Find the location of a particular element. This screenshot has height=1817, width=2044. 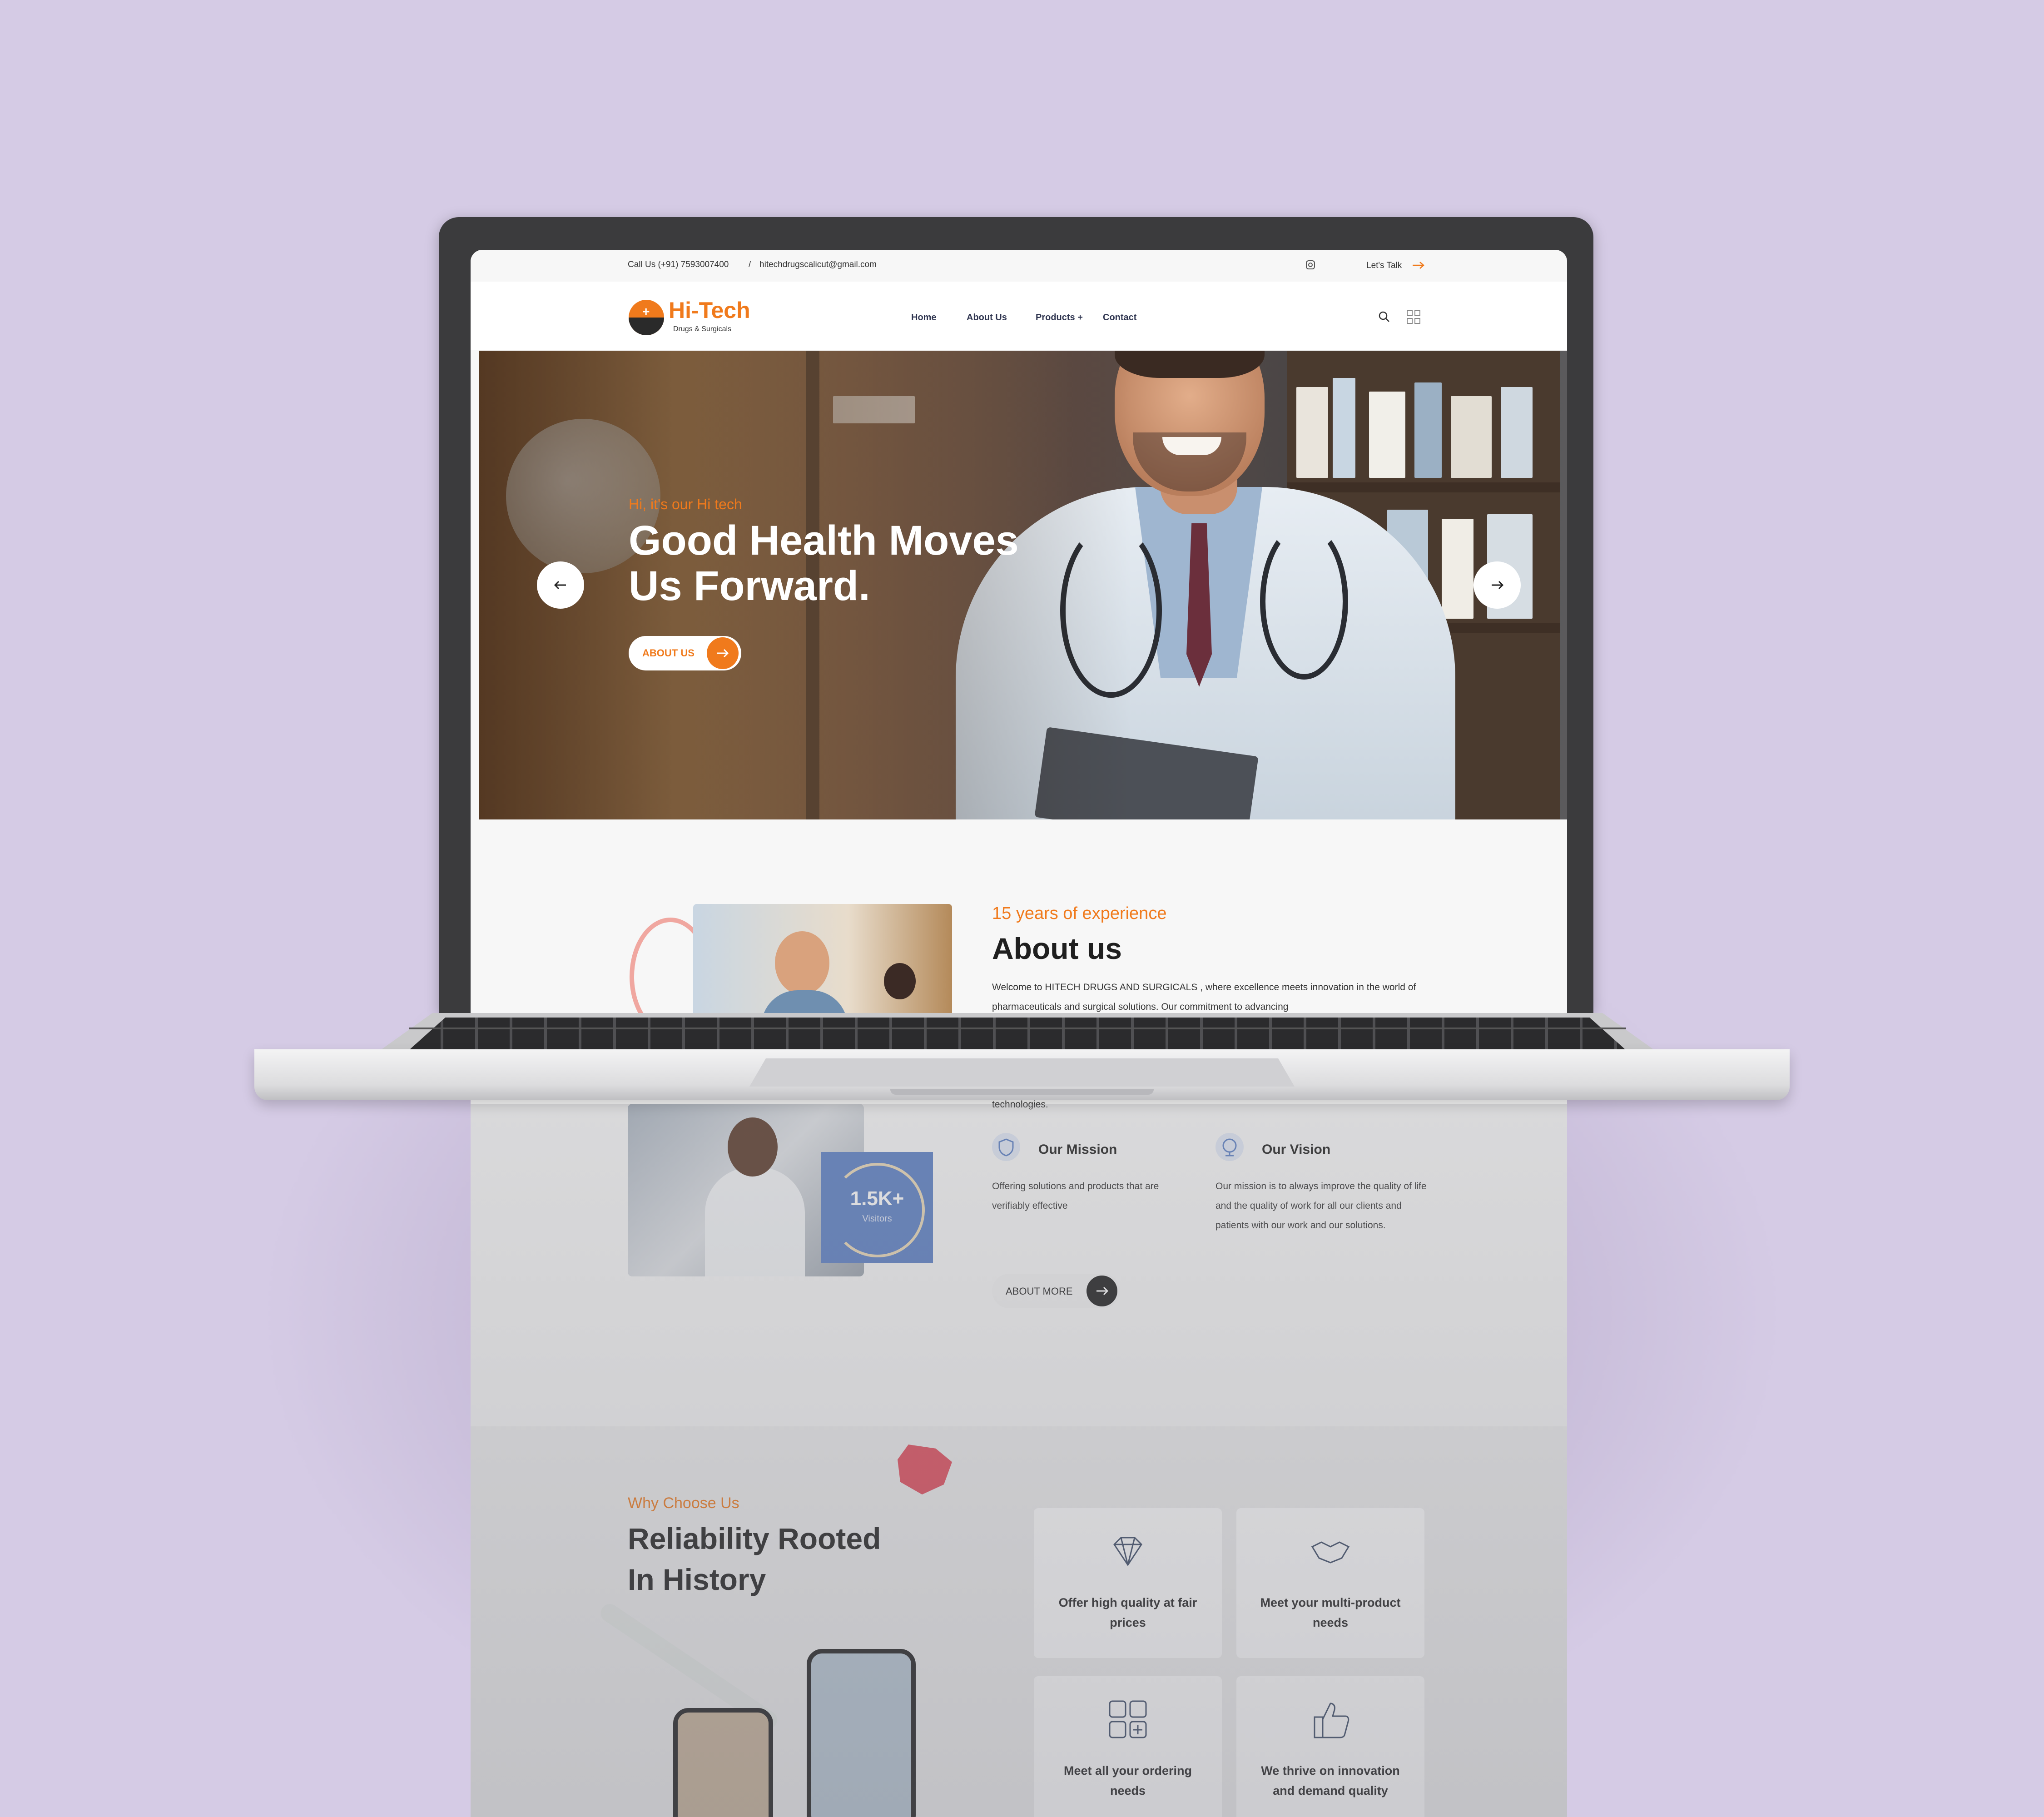

about-kicker: 15 years of experience is located at coordinates (1079, 913).